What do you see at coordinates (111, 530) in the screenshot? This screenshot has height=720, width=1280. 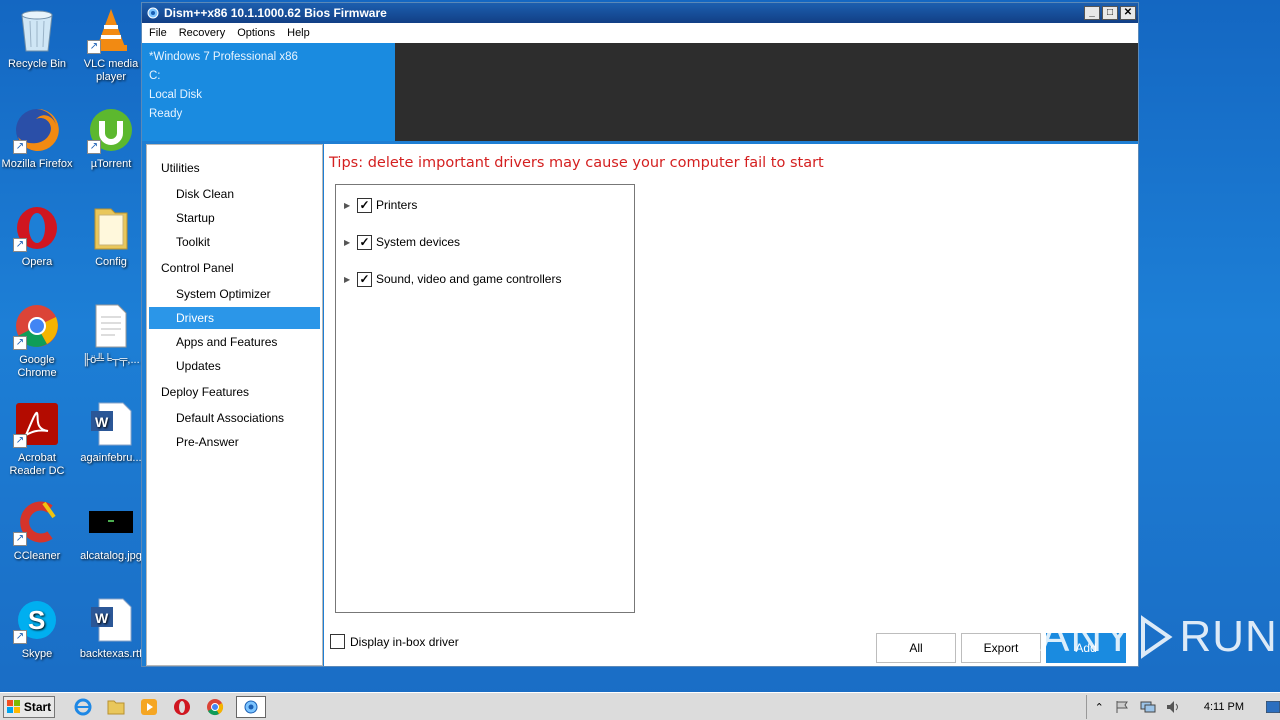 I see `desktop-icon-image-file: alcatalog.jpg` at bounding box center [111, 530].